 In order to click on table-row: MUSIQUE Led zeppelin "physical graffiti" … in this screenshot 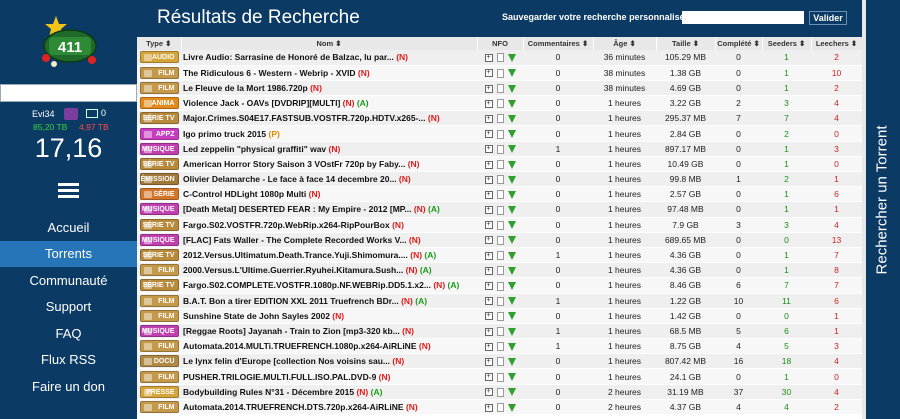, I will do `click(499, 149)`.